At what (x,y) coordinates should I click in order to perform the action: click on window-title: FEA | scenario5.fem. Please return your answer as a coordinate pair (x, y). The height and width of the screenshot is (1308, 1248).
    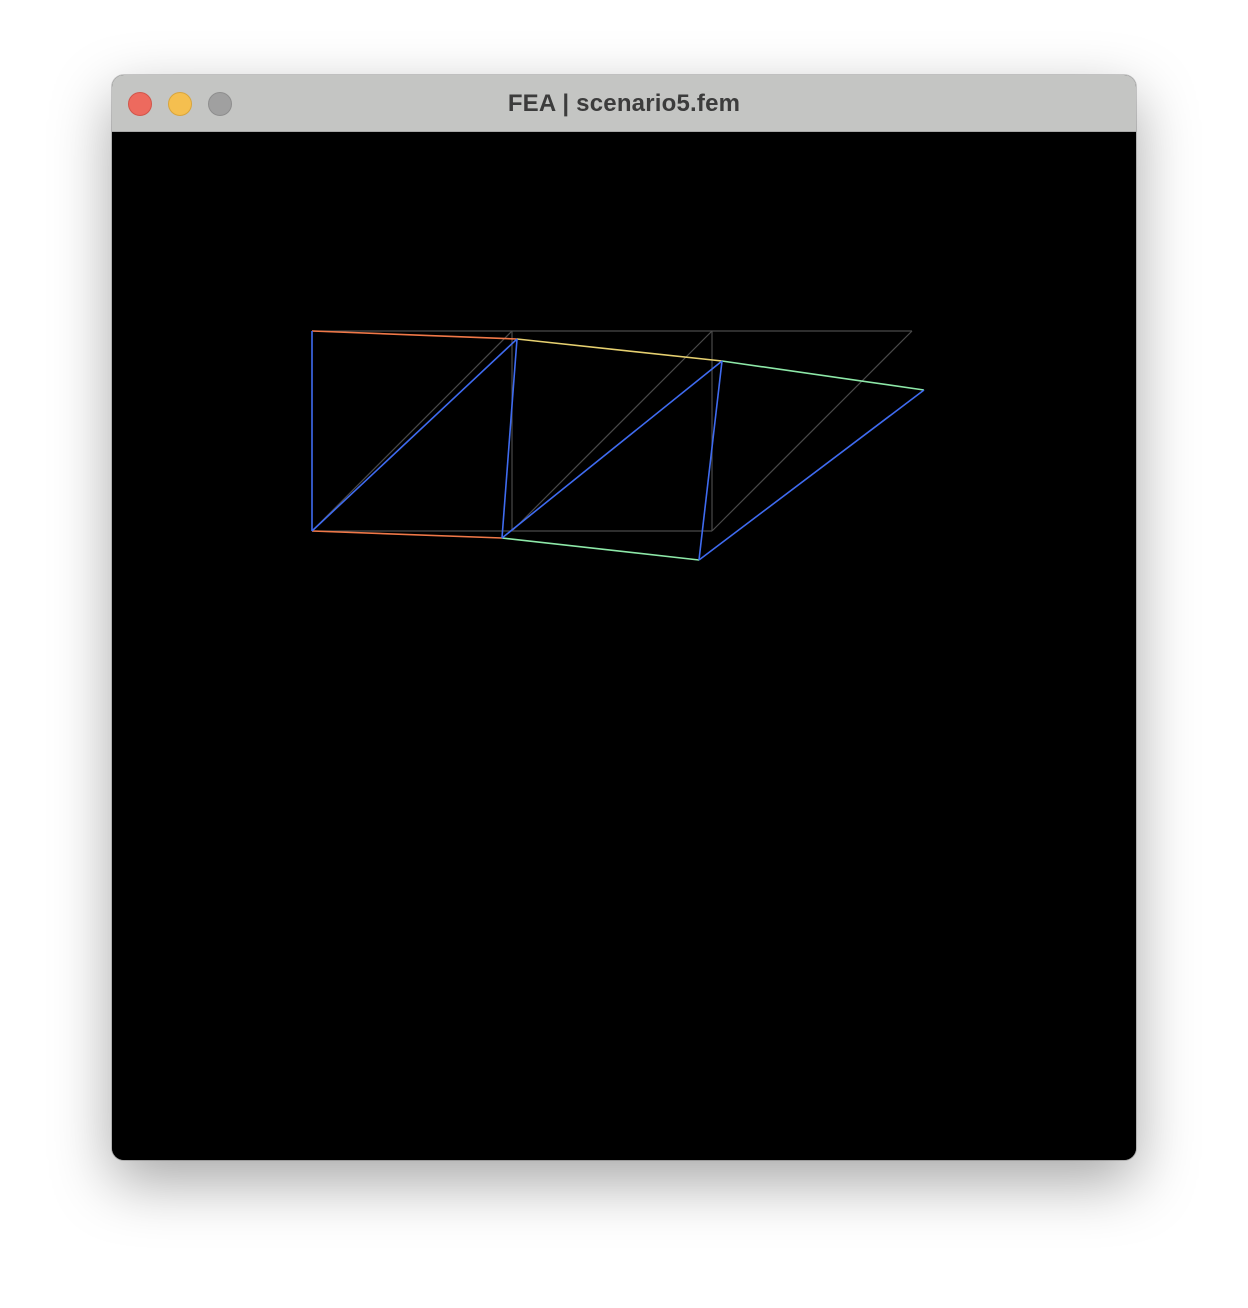
    Looking at the image, I should click on (624, 103).